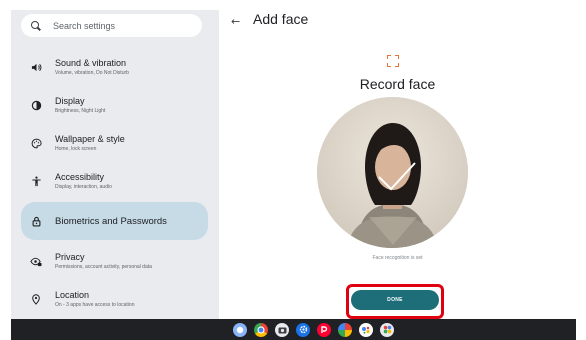 The width and height of the screenshot is (586, 340). Describe the element at coordinates (235, 21) in the screenshot. I see `back-arrow-icon: ←` at that location.